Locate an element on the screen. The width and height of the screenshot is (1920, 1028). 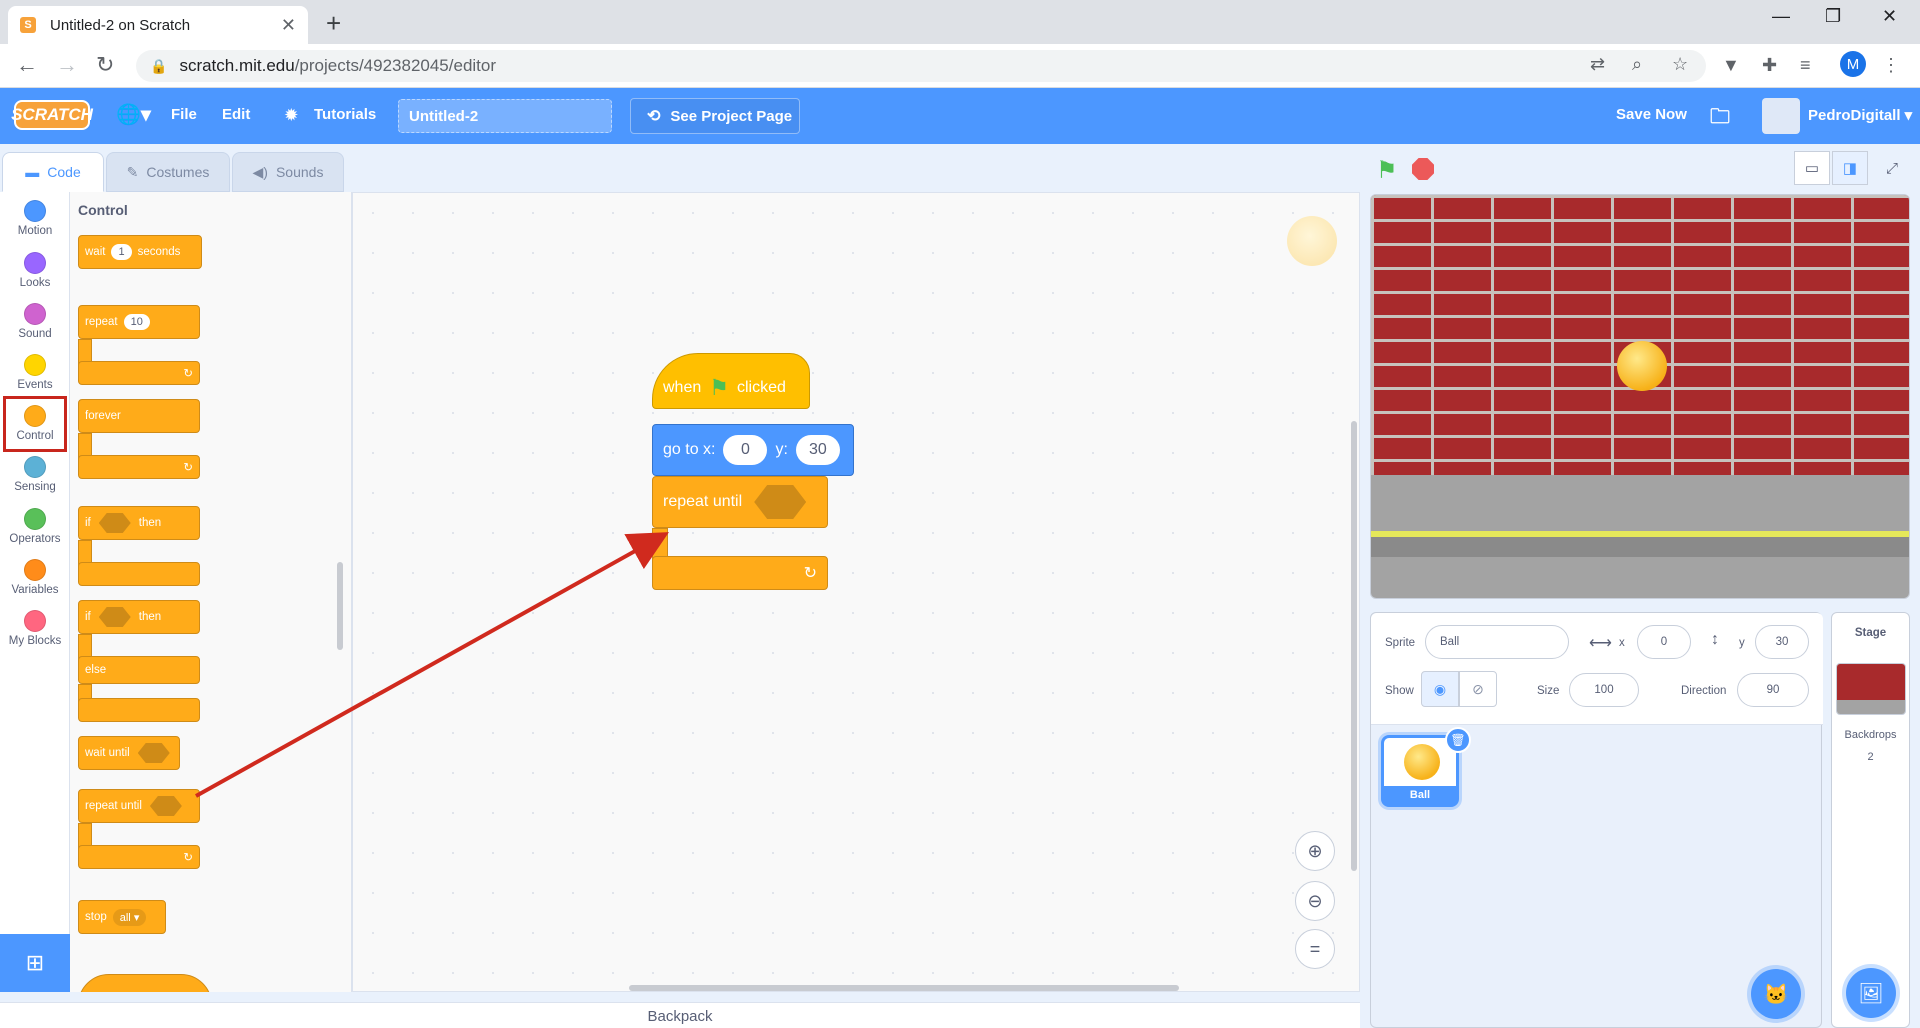
stage-canvas is located at coordinates (1640, 396).